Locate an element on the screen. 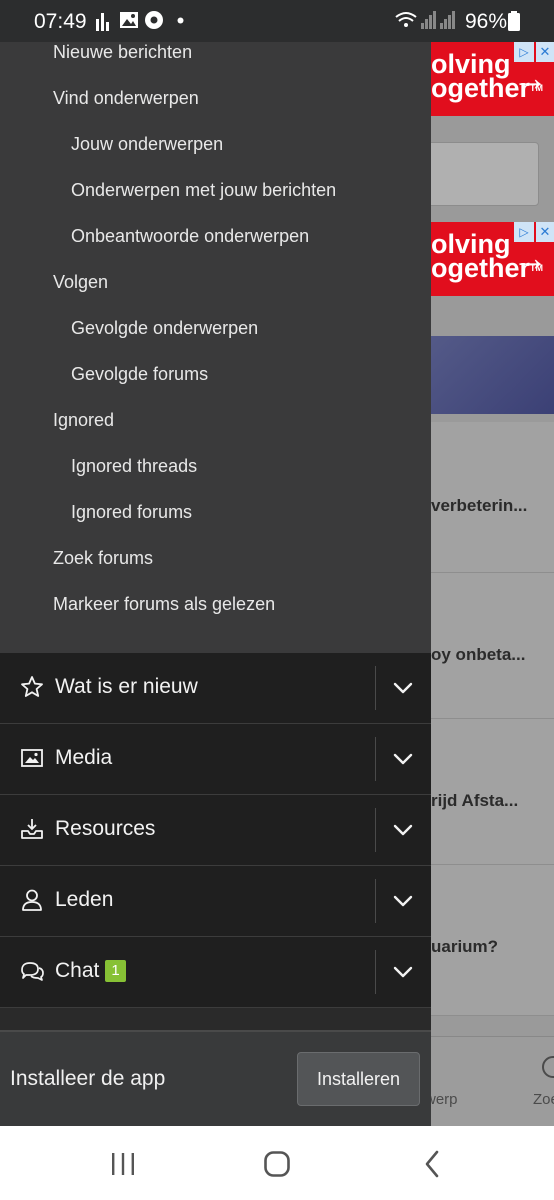 Image resolution: width=554 pixels, height=1200 pixels. nav-item-label-text: Chat is located at coordinates (77, 970).